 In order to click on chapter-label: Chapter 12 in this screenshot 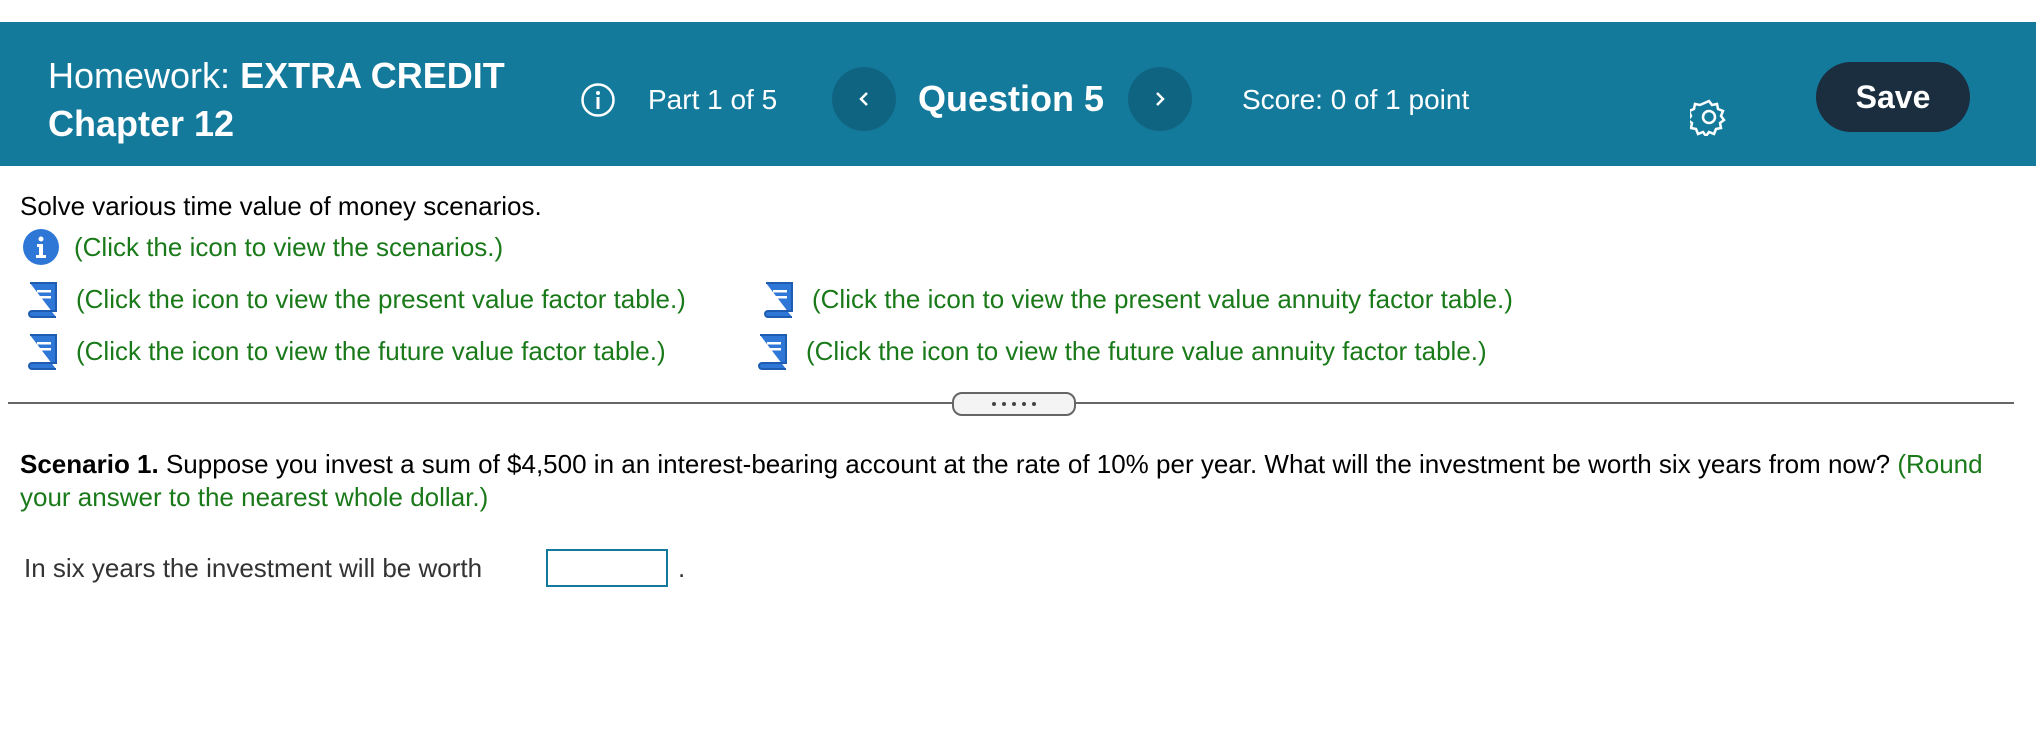, I will do `click(141, 123)`.